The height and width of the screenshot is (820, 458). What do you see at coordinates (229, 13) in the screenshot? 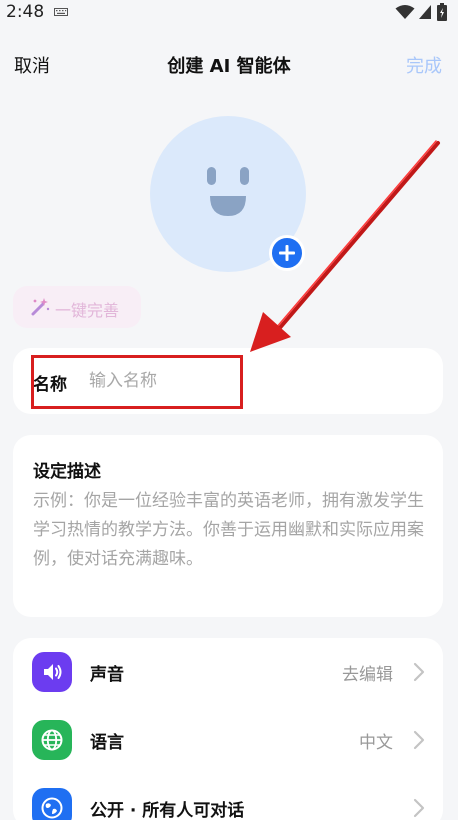
I see `status-bar: 2:48` at bounding box center [229, 13].